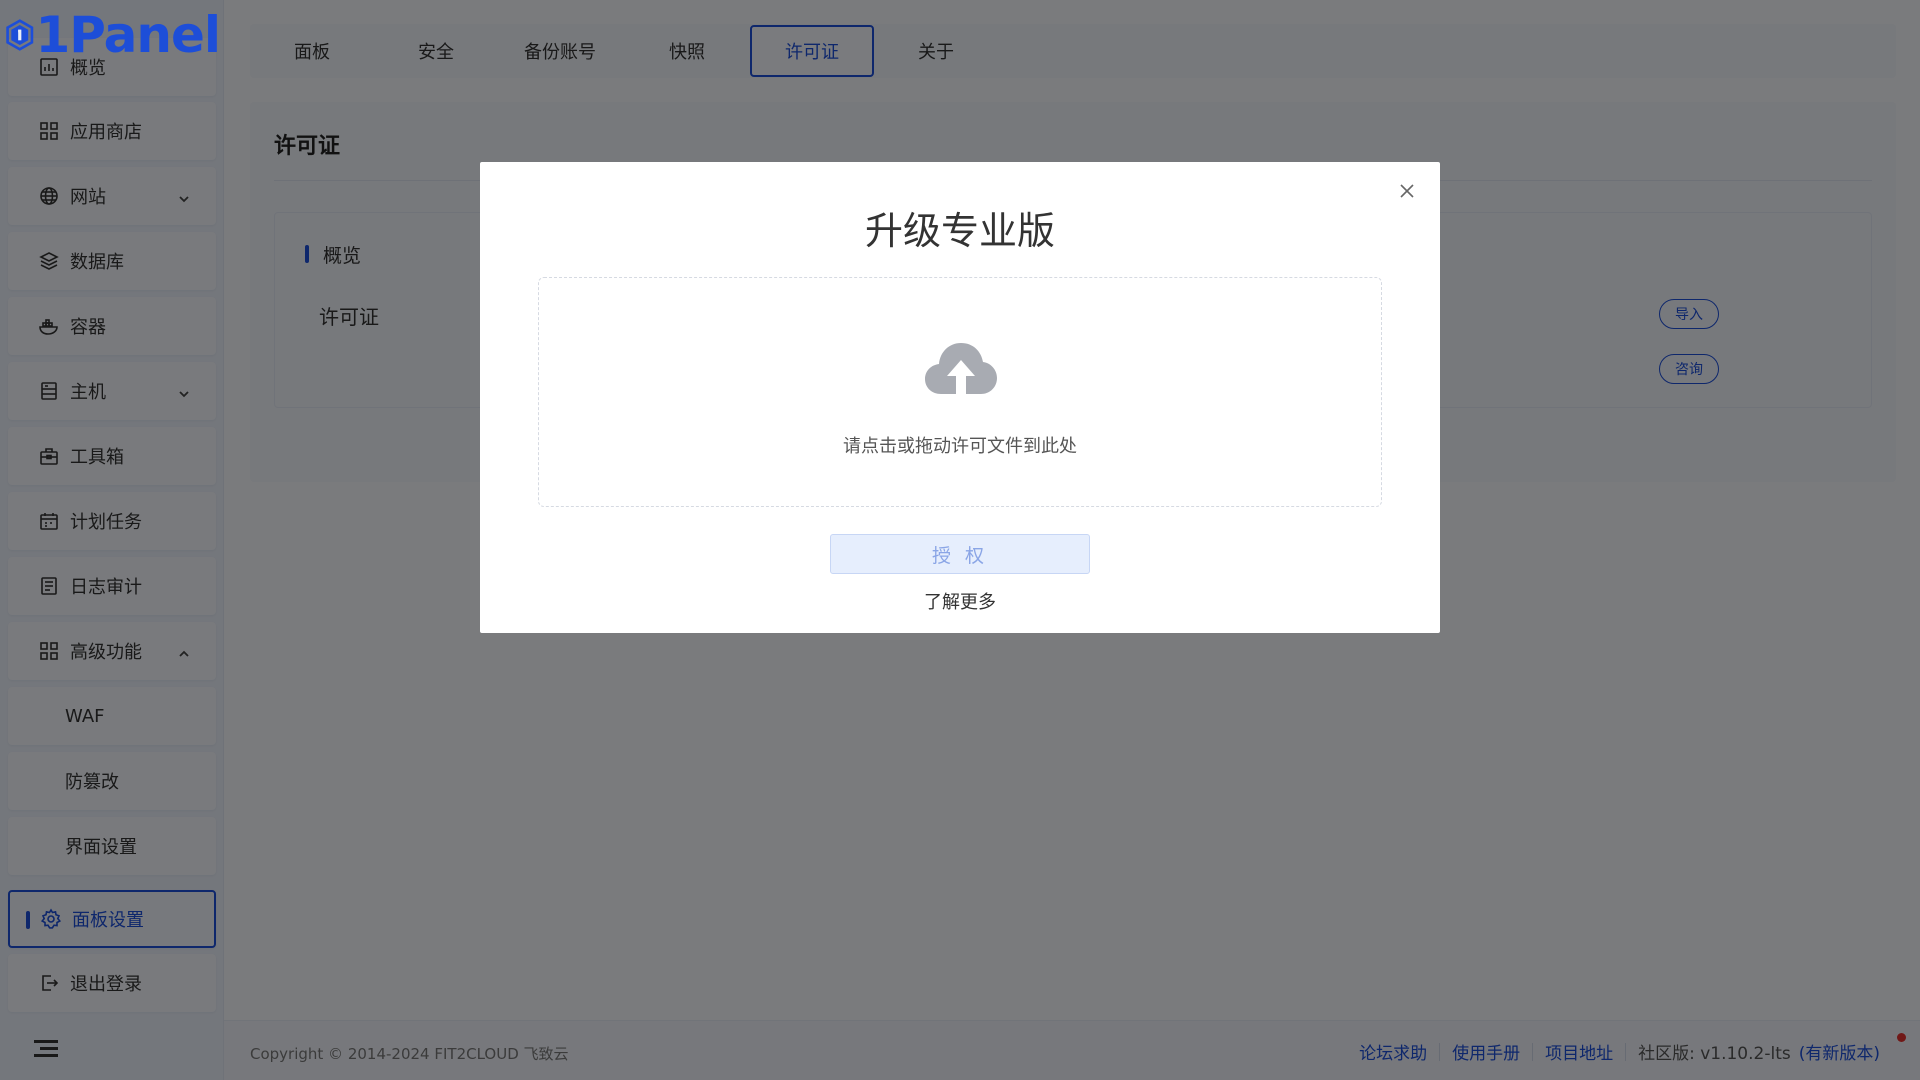 This screenshot has width=1920, height=1080. What do you see at coordinates (20, 35) in the screenshot?
I see `1panel-logo-icon` at bounding box center [20, 35].